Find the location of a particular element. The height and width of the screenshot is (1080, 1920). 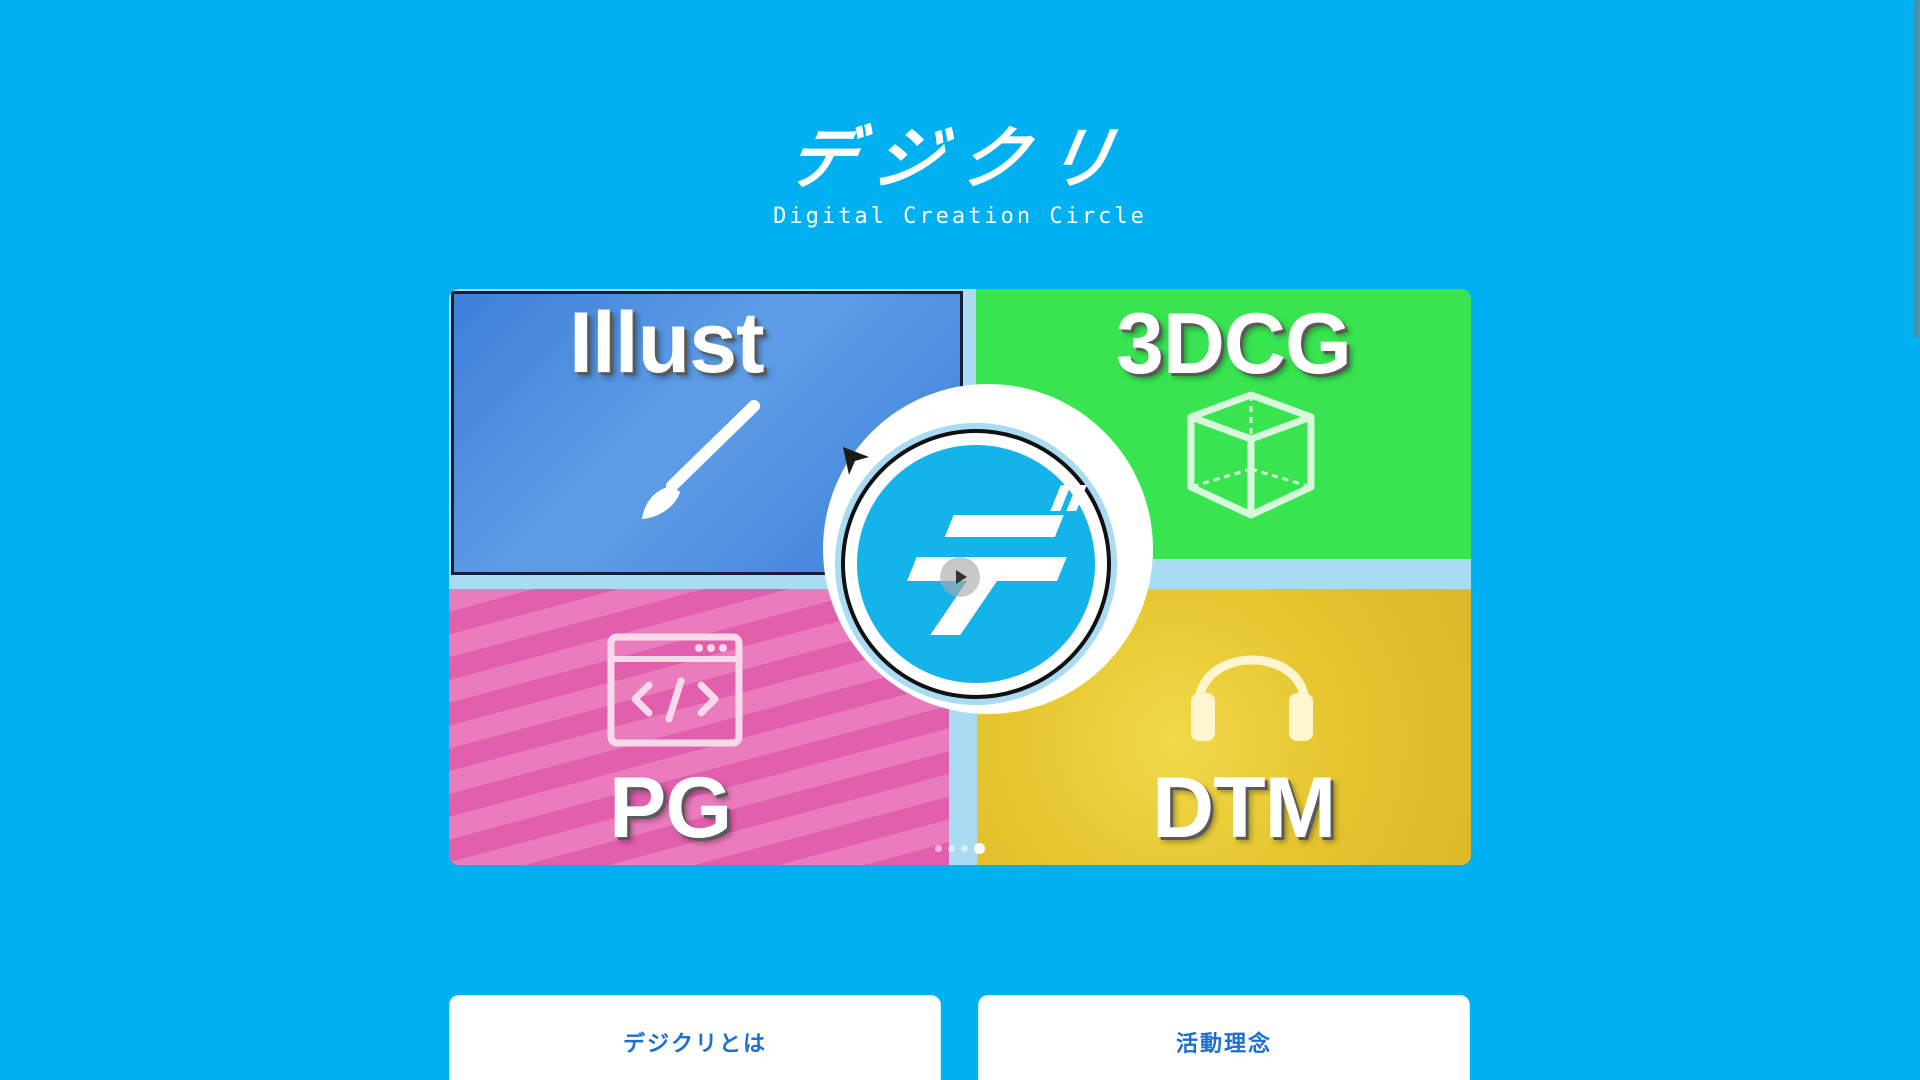

scrollbar is located at coordinates (1916, 540).